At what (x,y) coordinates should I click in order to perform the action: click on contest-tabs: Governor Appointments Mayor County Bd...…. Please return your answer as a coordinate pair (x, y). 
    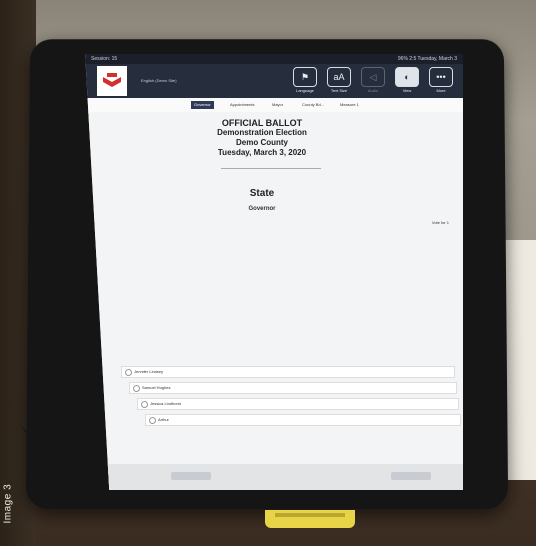
    Looking at the image, I should click on (274, 105).